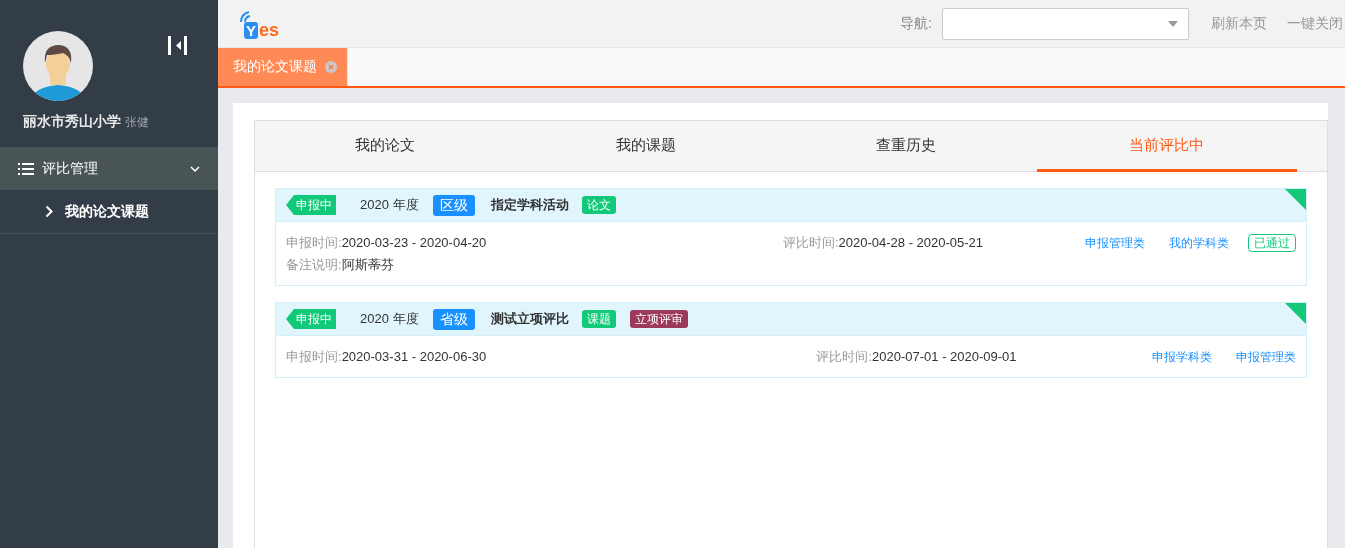 This screenshot has height=548, width=1345. I want to click on tab: 我的论文, so click(385, 146).